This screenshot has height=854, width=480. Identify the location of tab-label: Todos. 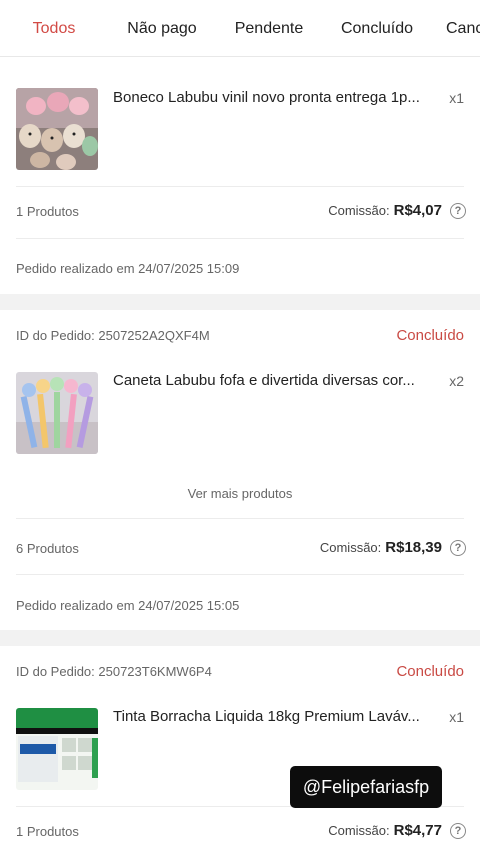
(54, 28).